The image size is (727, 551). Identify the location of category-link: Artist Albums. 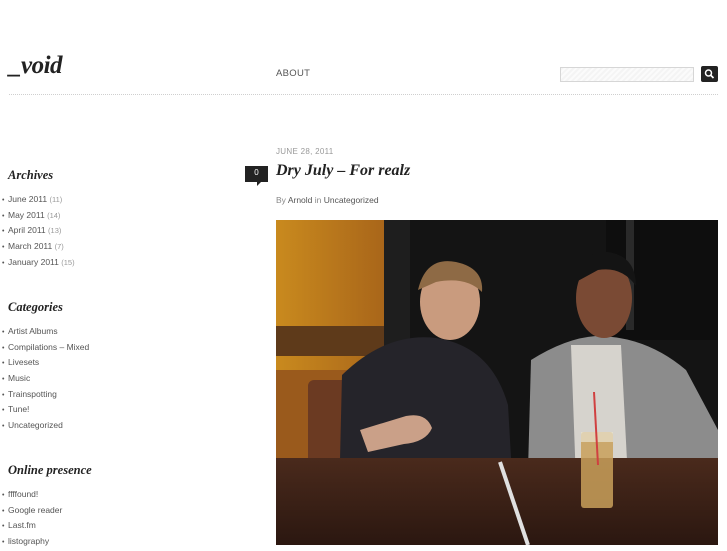
(33, 331).